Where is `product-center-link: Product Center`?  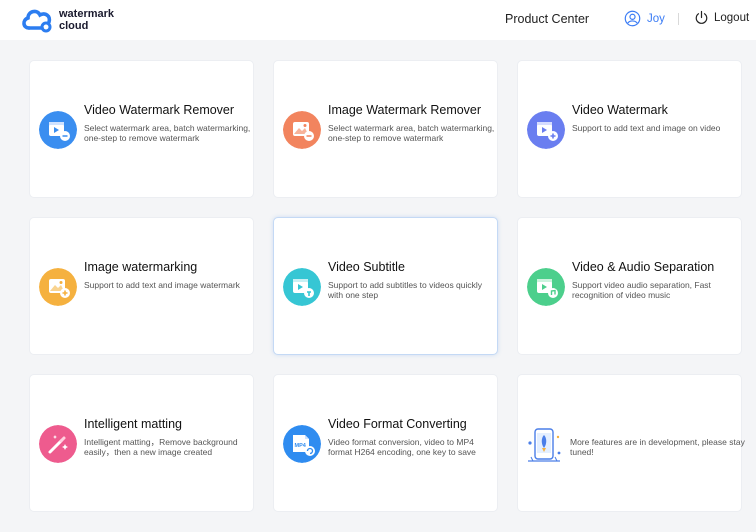 product-center-link: Product Center is located at coordinates (547, 19).